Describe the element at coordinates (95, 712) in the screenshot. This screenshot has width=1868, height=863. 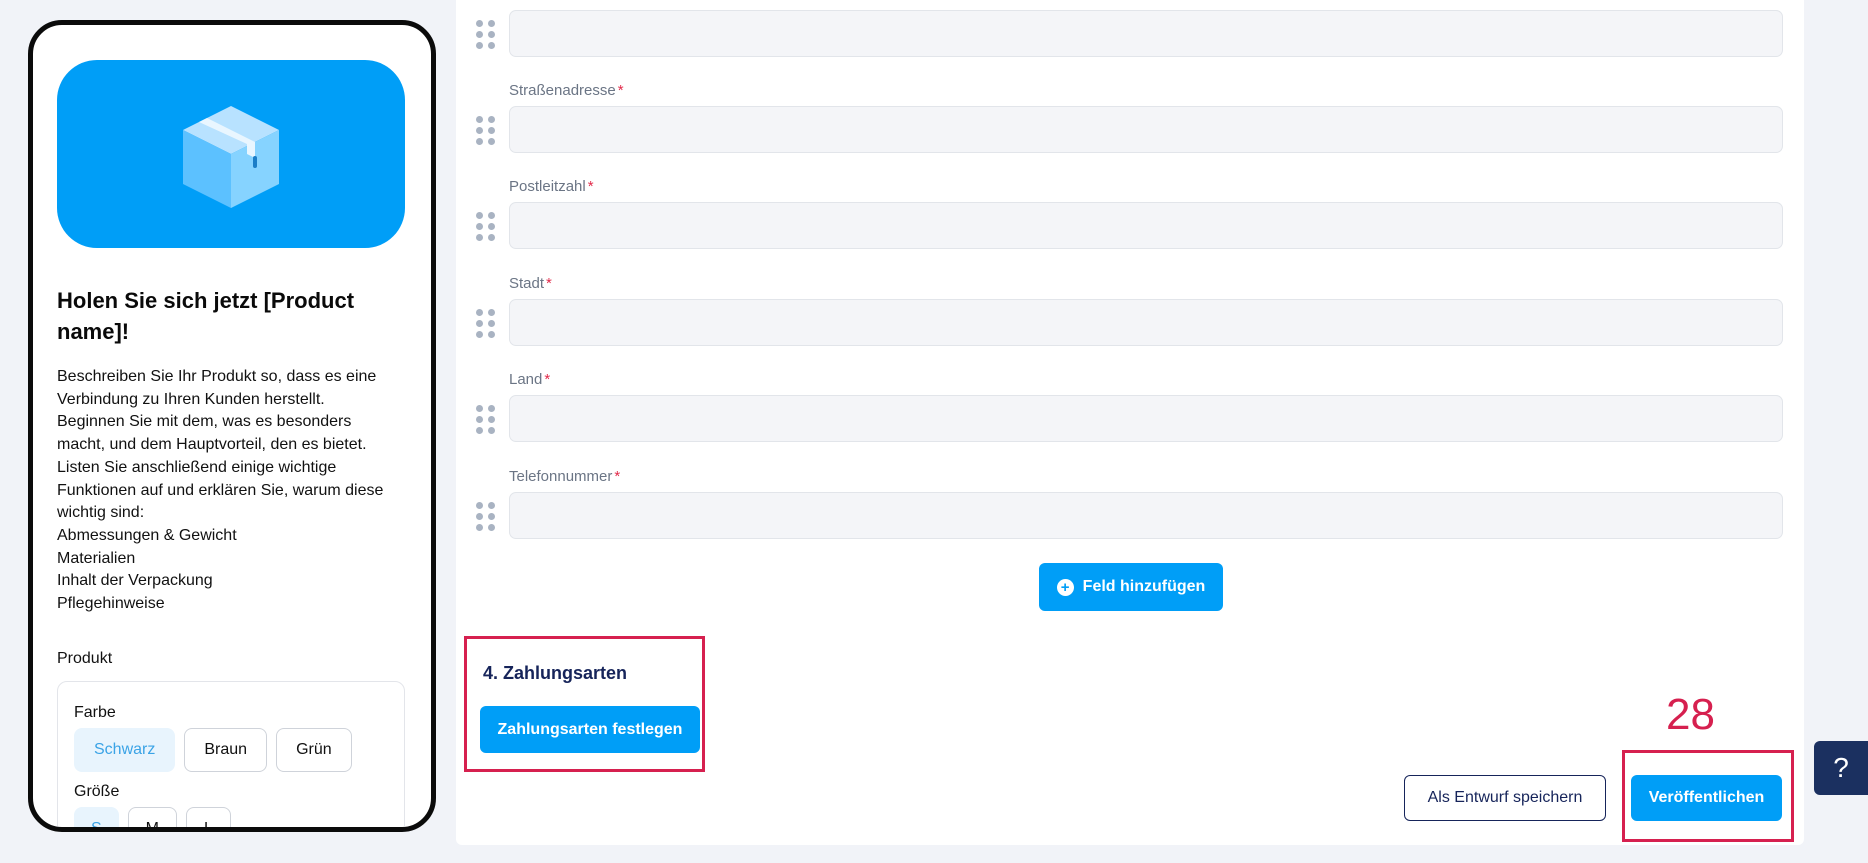
I see `color-label: Farbe` at that location.